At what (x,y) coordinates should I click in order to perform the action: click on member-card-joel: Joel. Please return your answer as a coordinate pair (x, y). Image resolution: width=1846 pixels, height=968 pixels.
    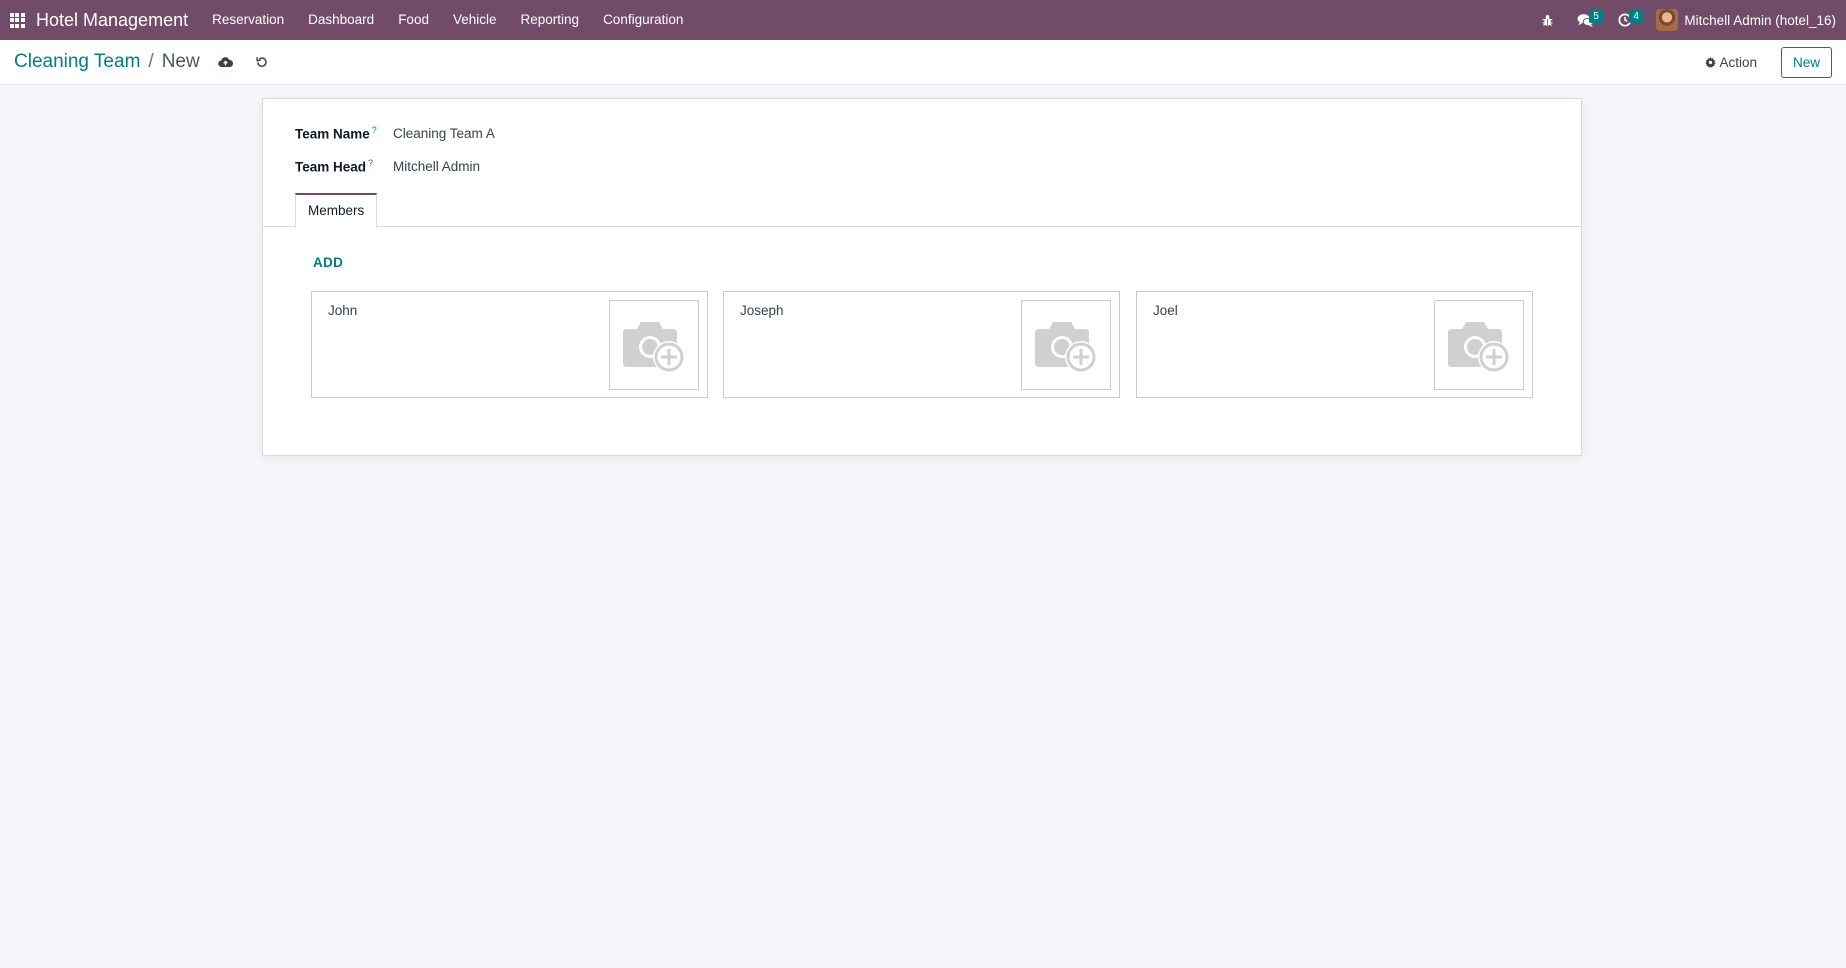
    Looking at the image, I should click on (1334, 344).